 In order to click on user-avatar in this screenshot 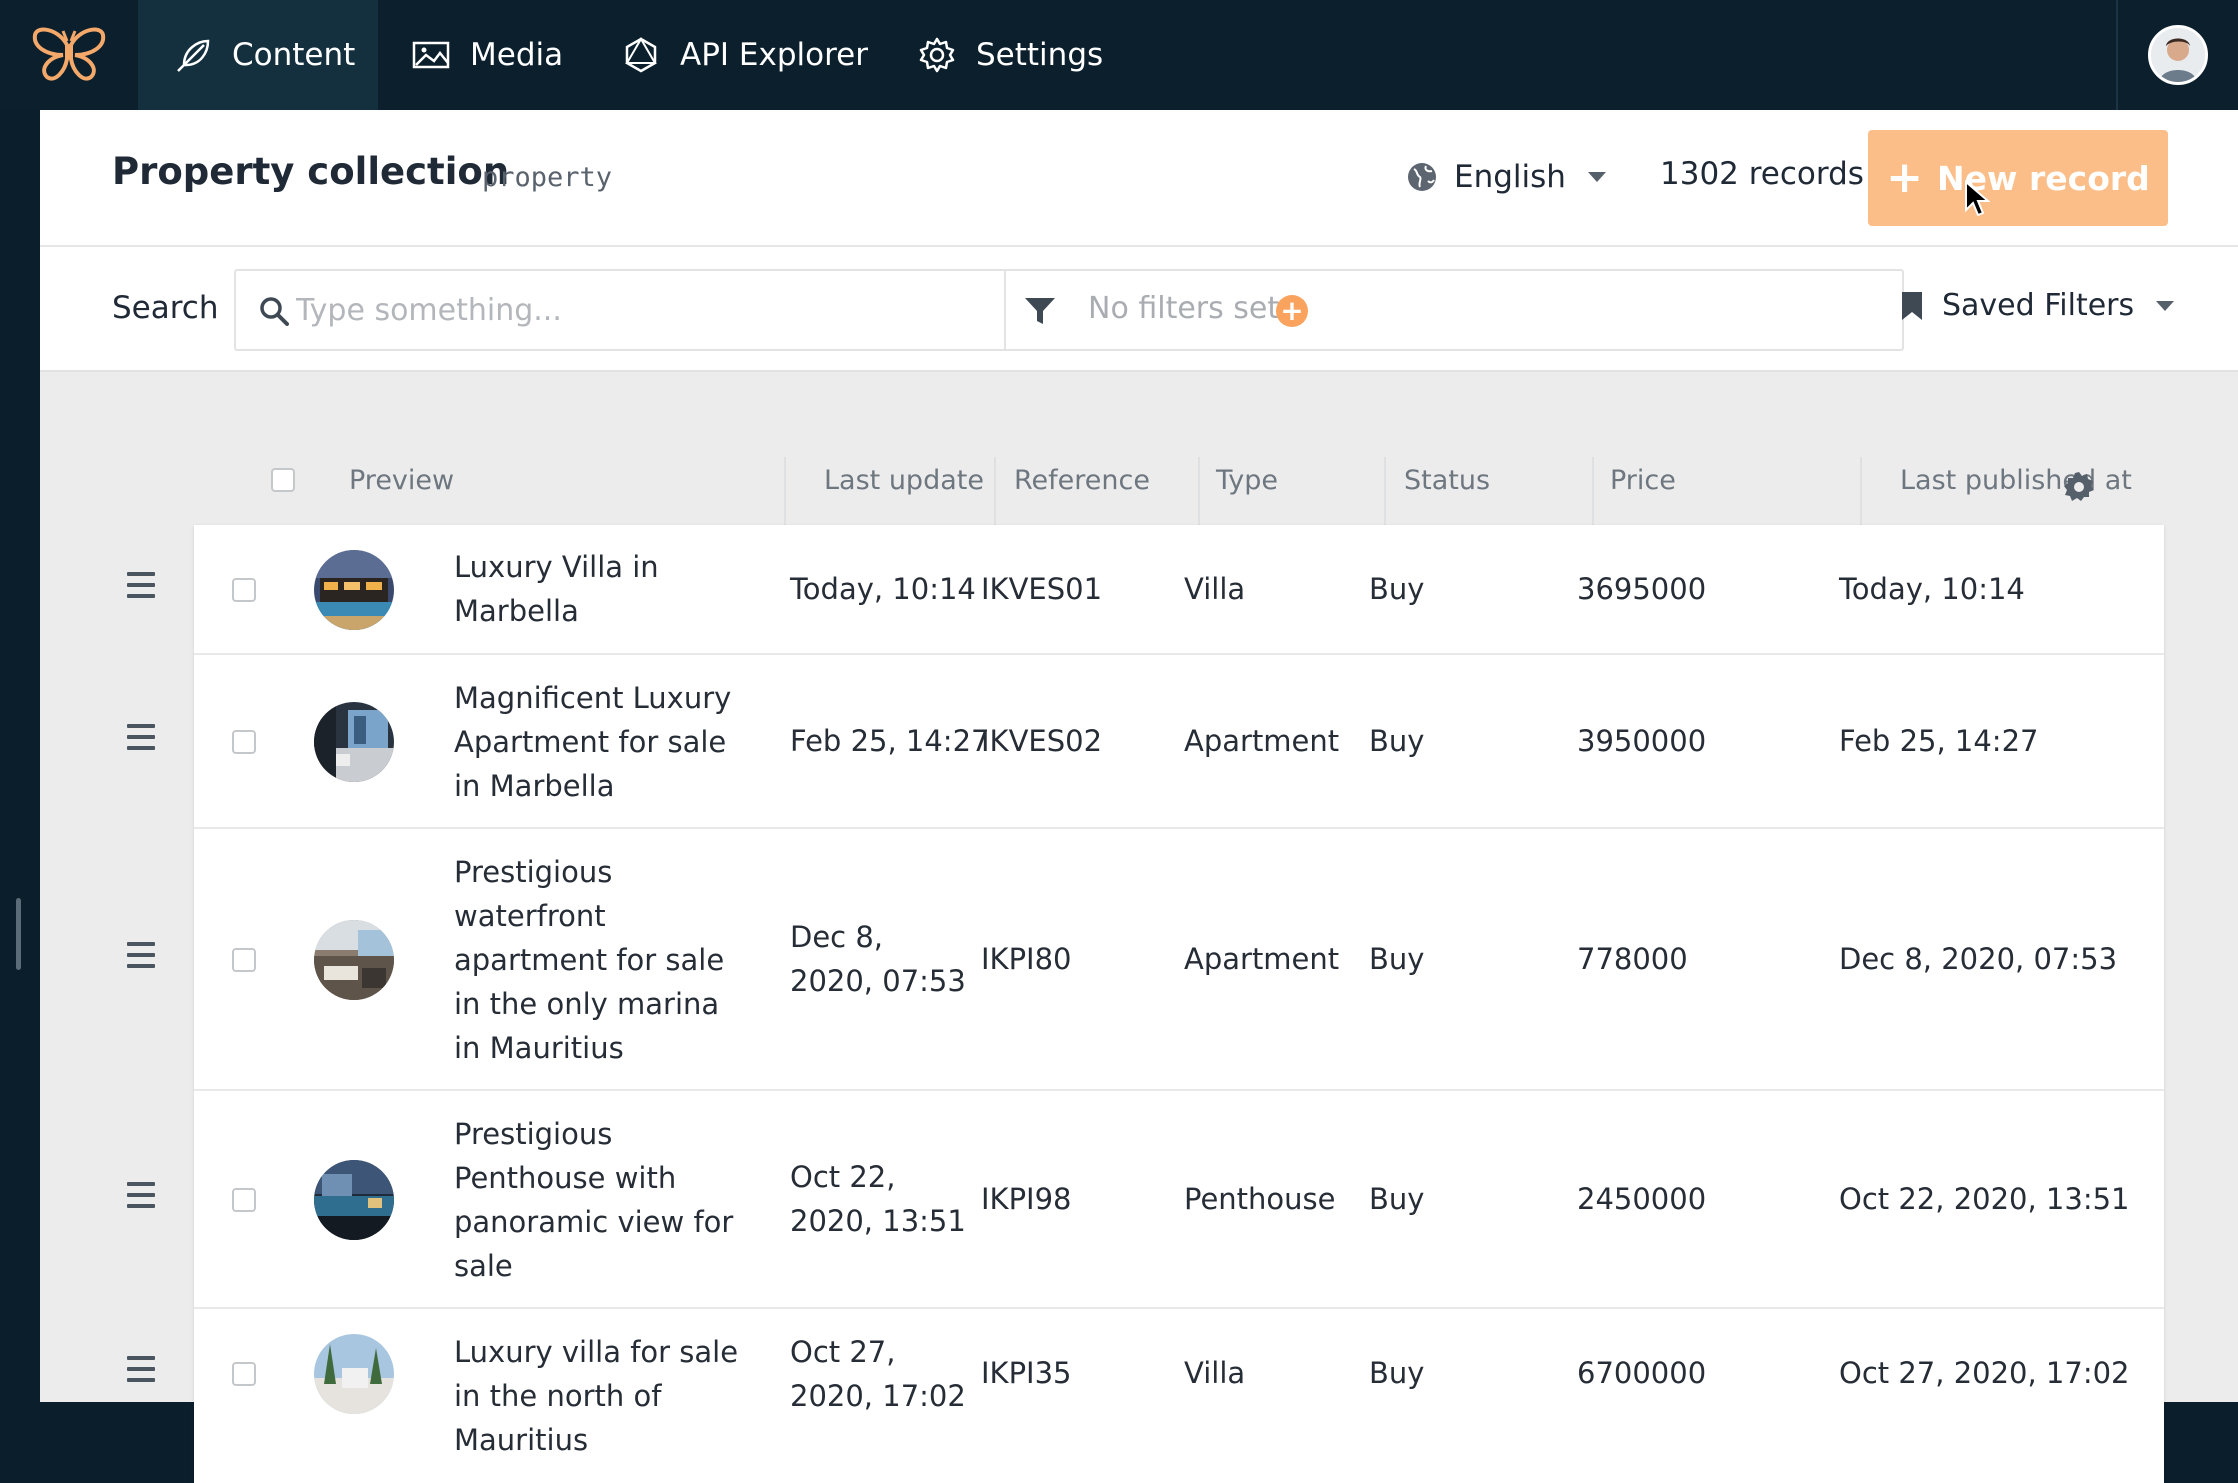, I will do `click(2178, 55)`.